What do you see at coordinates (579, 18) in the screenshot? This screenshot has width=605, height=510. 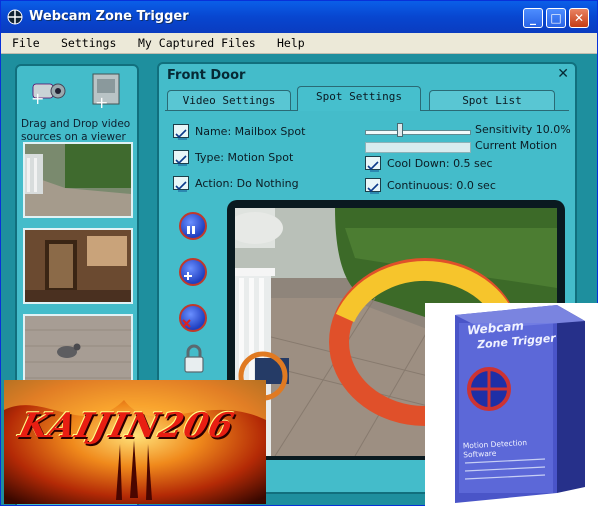 I see `close-button: ✕` at bounding box center [579, 18].